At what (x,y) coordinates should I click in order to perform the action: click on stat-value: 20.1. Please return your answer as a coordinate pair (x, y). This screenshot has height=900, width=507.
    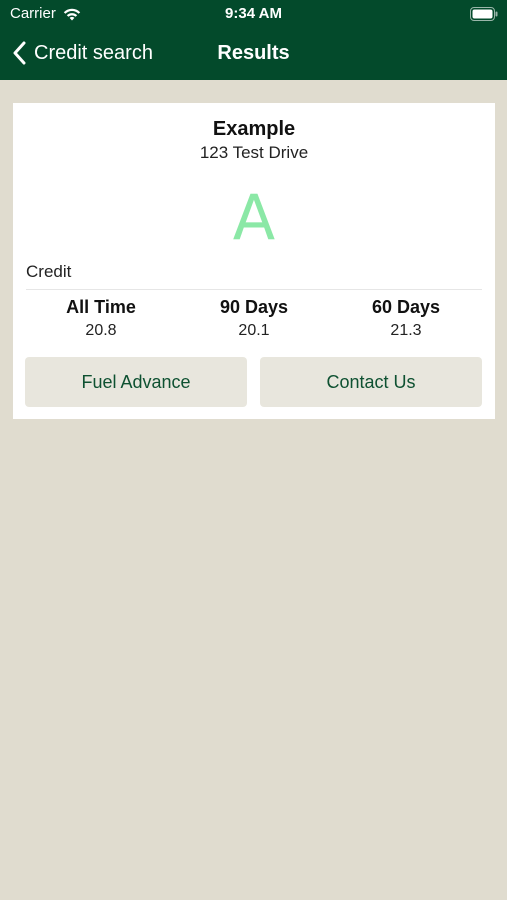
    Looking at the image, I should click on (254, 330).